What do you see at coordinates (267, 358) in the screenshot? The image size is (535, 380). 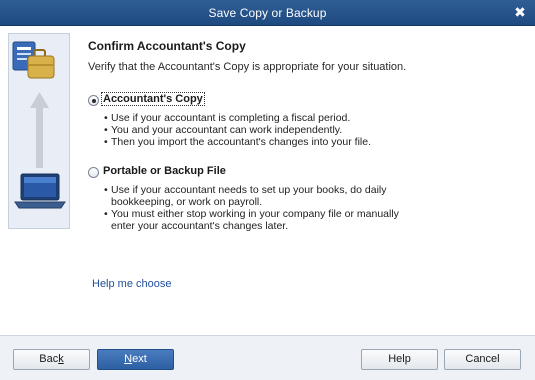 I see `button-bar: Back Next Help Cancel` at bounding box center [267, 358].